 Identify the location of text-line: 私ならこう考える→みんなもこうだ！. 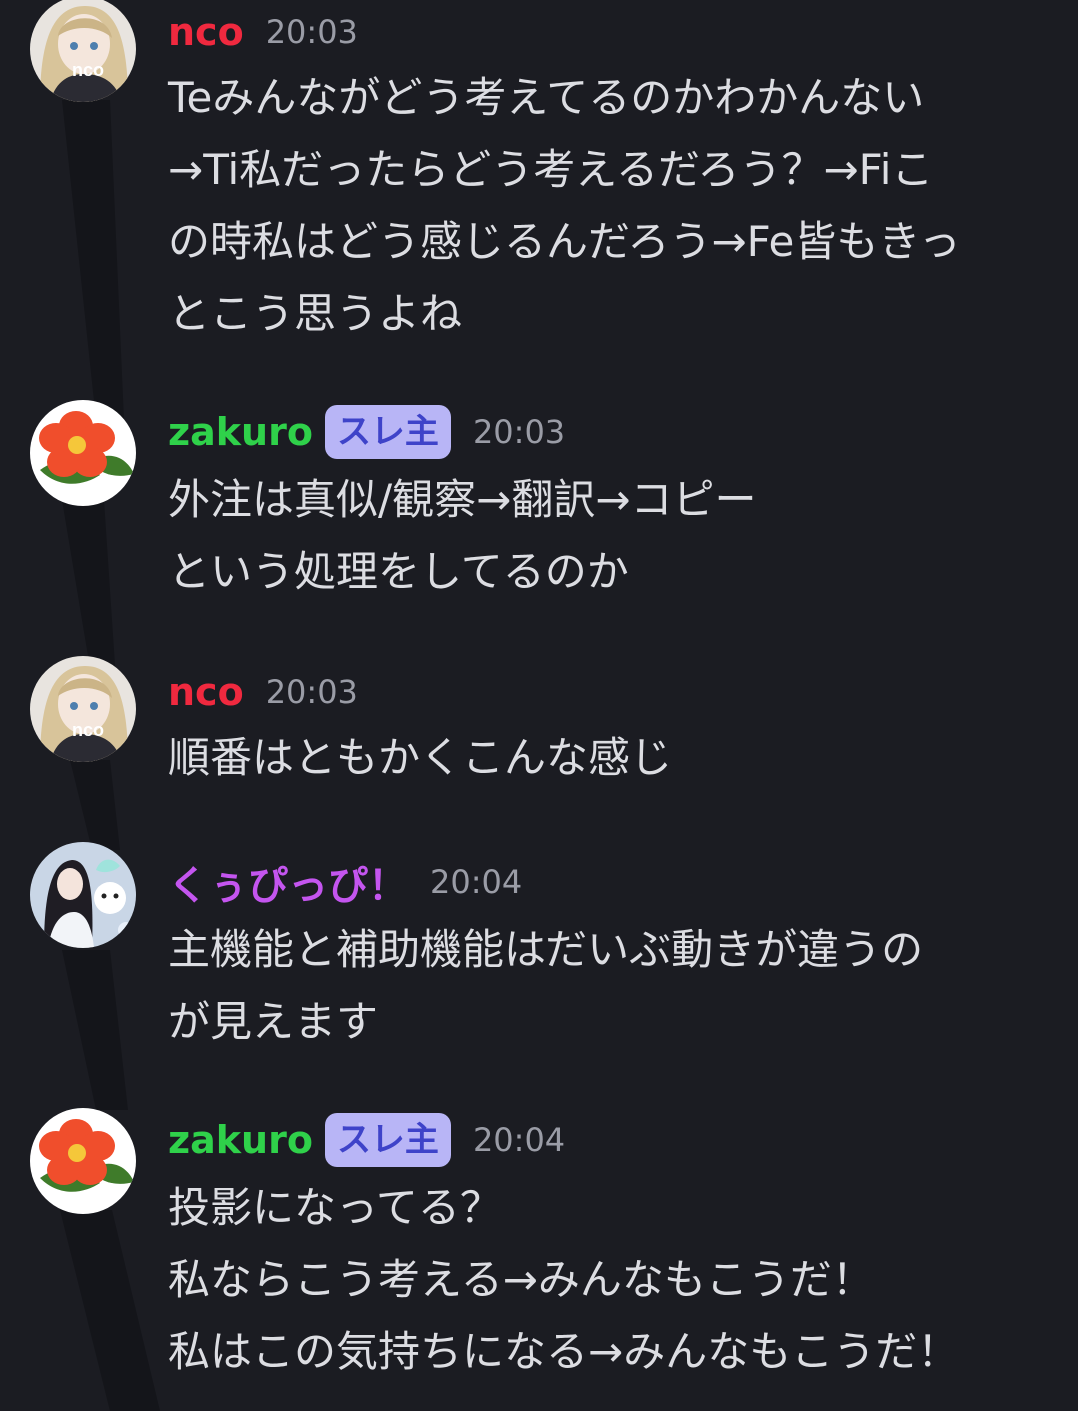
(521, 1279).